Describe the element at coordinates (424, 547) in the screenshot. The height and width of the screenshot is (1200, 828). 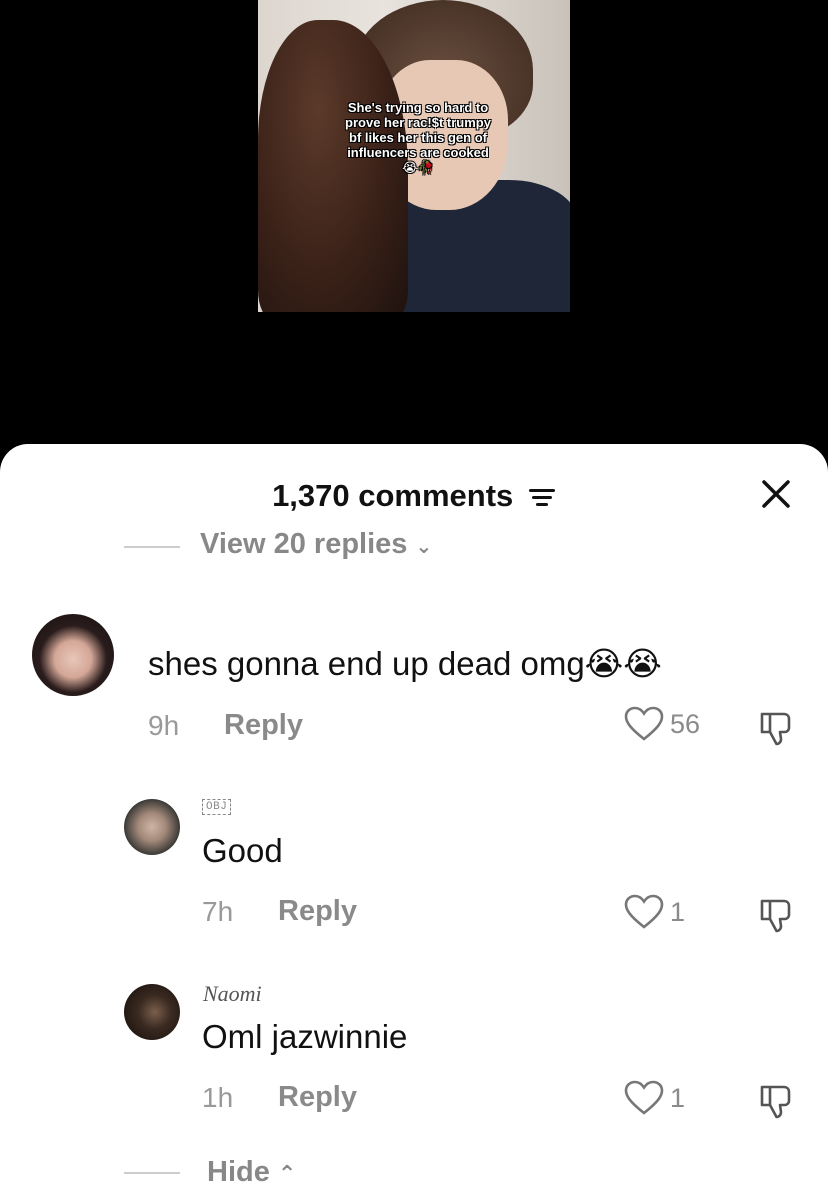
I see `chevron-down-icon: ⌄` at that location.